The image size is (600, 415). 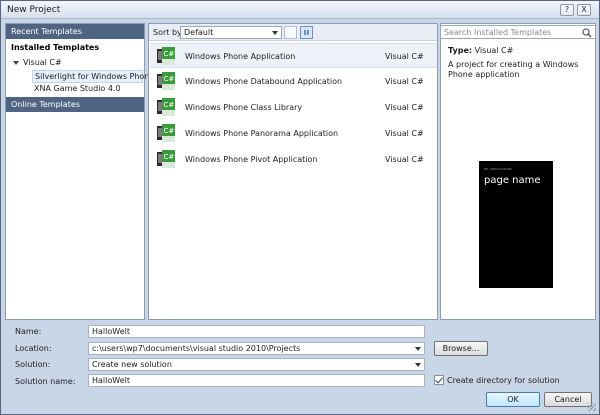 I want to click on cancel-button: Cancel, so click(x=568, y=399).